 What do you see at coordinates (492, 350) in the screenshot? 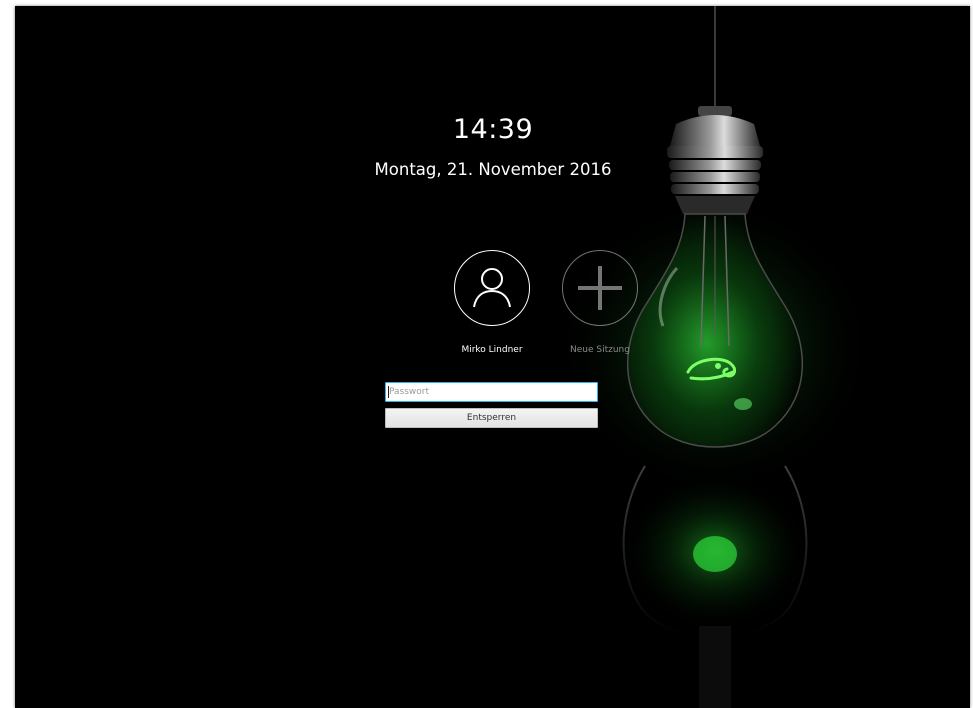
I see `user-name-label: Mirko Lindner` at bounding box center [492, 350].